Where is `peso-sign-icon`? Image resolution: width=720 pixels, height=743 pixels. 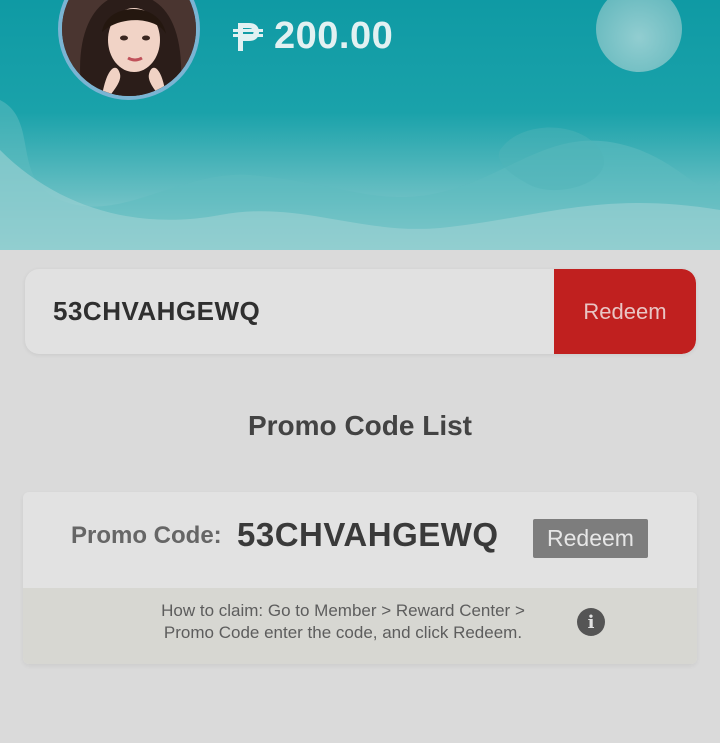 peso-sign-icon is located at coordinates (248, 37).